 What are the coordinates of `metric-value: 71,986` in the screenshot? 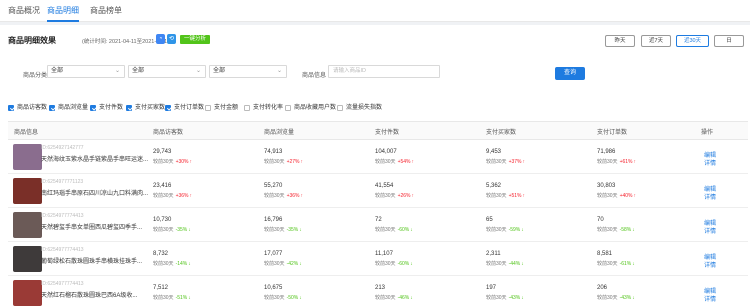 It's located at (606, 152).